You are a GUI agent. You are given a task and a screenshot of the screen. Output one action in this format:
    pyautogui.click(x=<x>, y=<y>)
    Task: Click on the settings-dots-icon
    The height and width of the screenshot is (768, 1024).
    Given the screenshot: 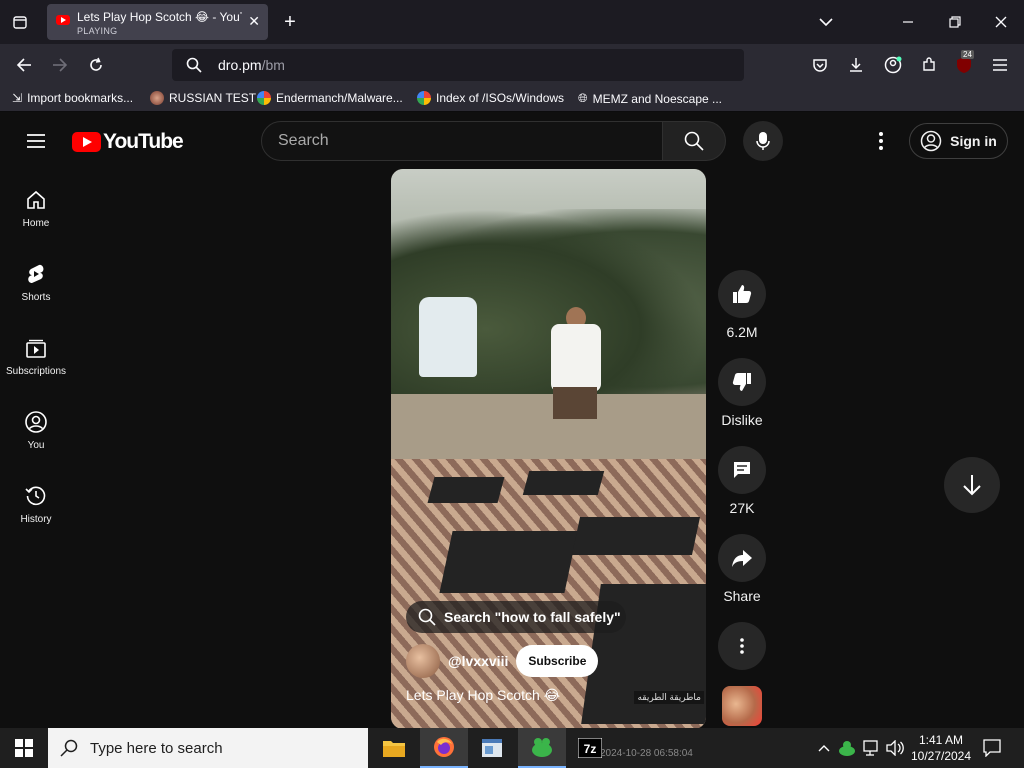 What is the action you would take?
    pyautogui.click(x=881, y=141)
    